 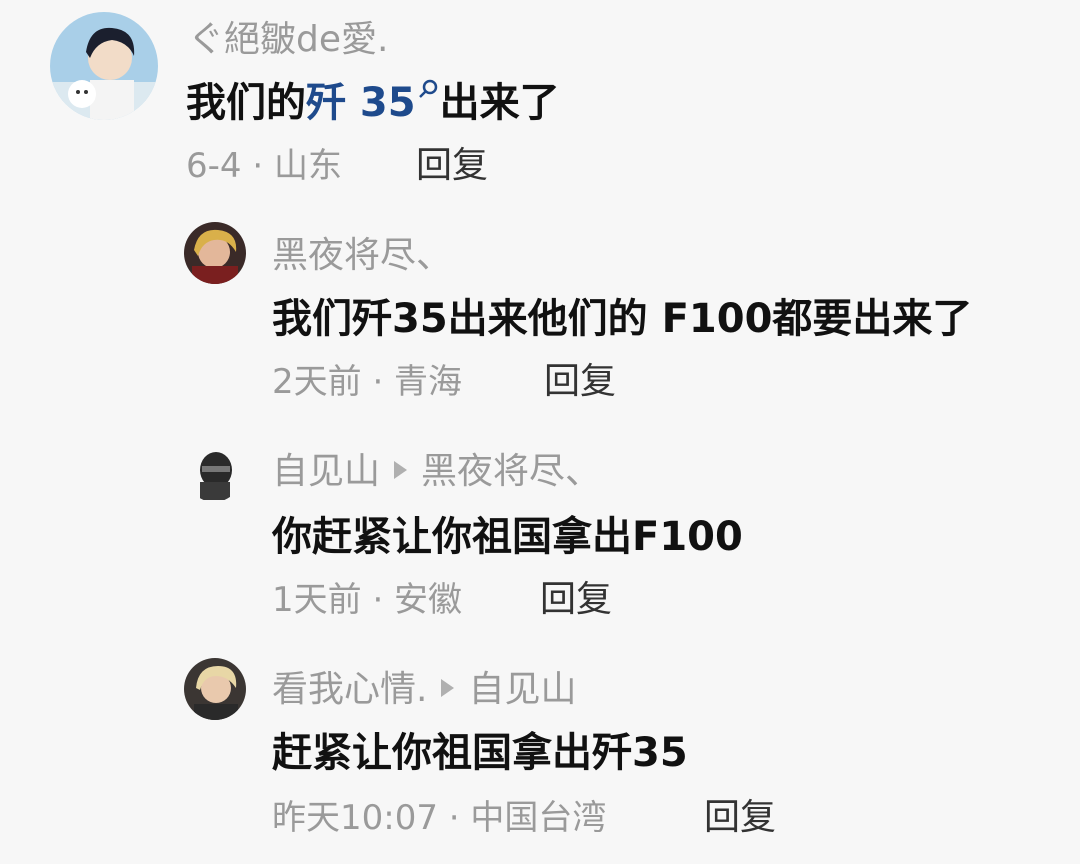 What do you see at coordinates (622, 319) in the screenshot?
I see `comment-text: 我们歼35出来他们的 F100都要出来了` at bounding box center [622, 319].